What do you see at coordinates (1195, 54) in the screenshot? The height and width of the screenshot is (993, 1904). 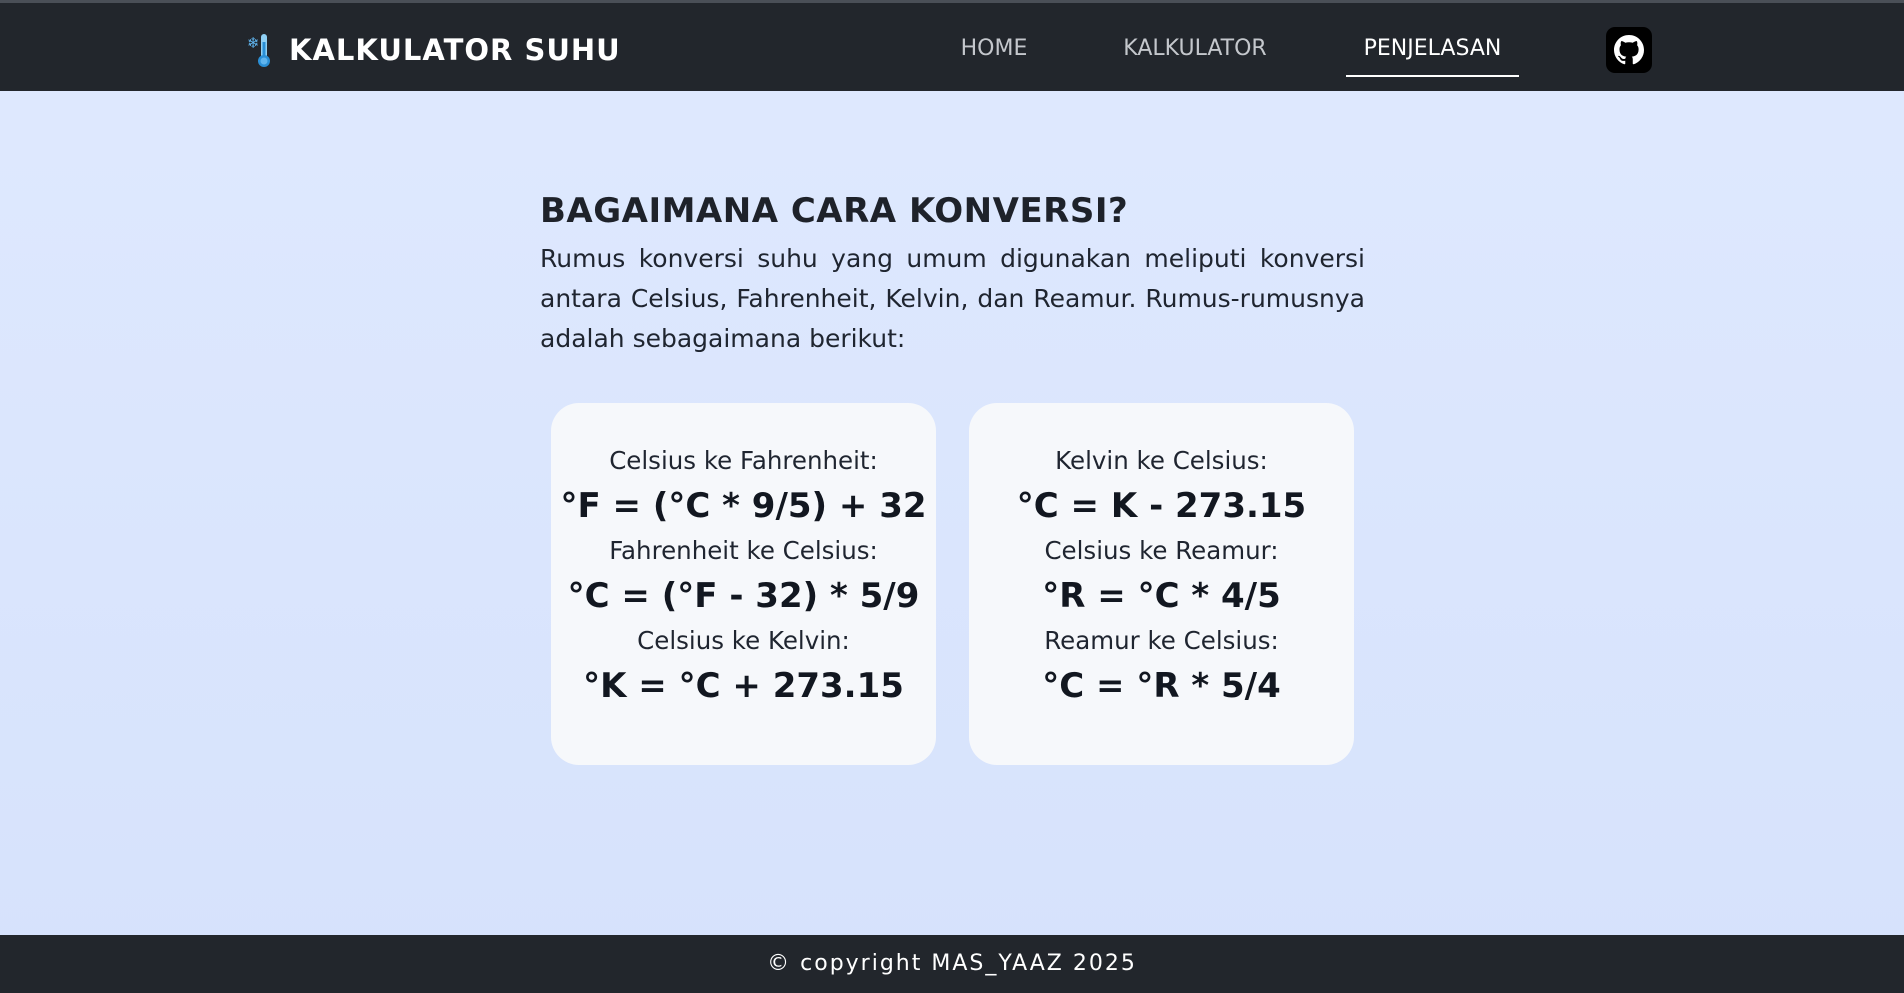 I see `nav-link-kalkulator: KALKULATOR` at bounding box center [1195, 54].